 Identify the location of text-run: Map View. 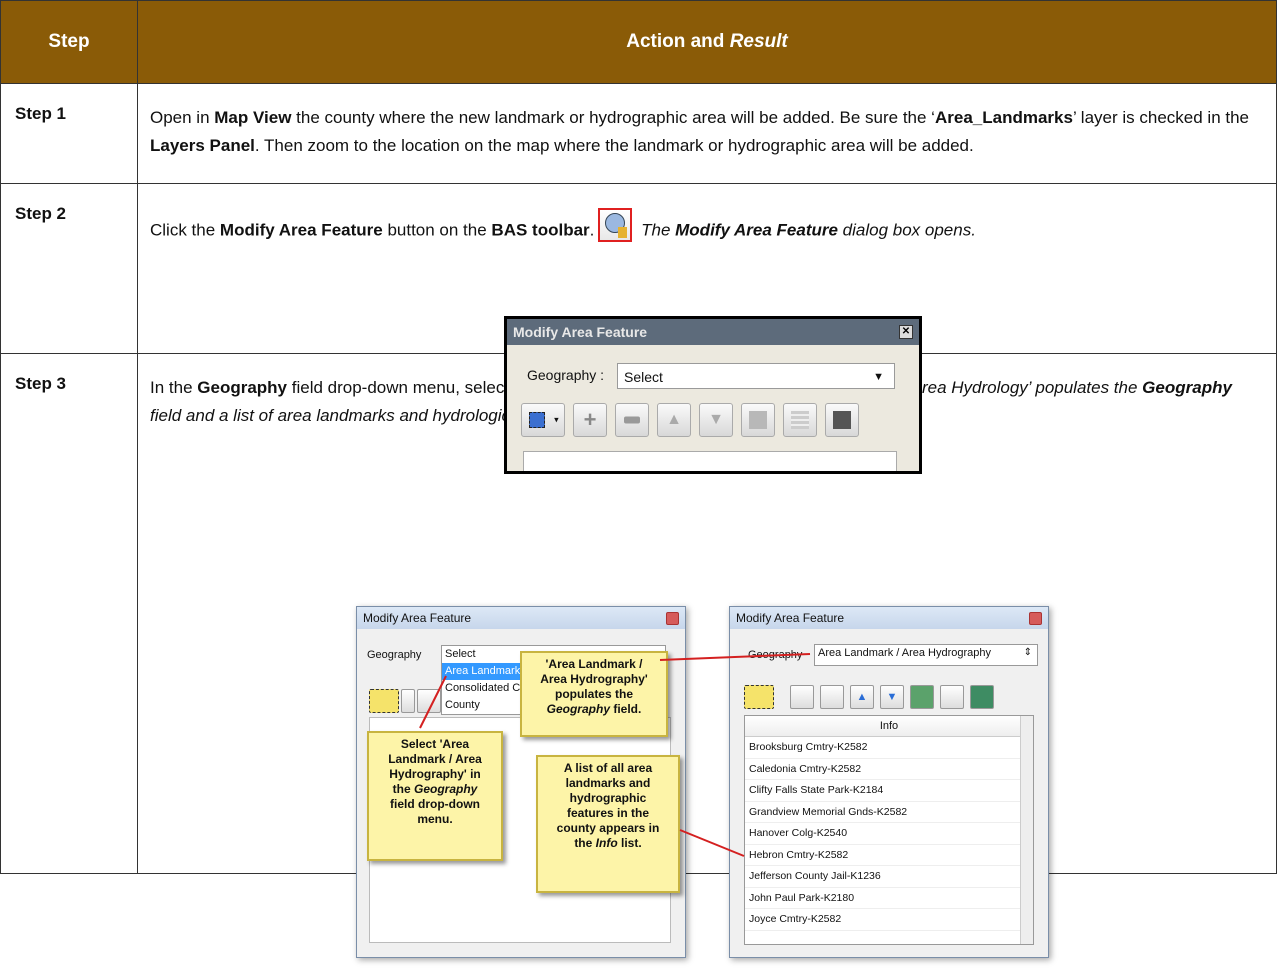
(253, 117).